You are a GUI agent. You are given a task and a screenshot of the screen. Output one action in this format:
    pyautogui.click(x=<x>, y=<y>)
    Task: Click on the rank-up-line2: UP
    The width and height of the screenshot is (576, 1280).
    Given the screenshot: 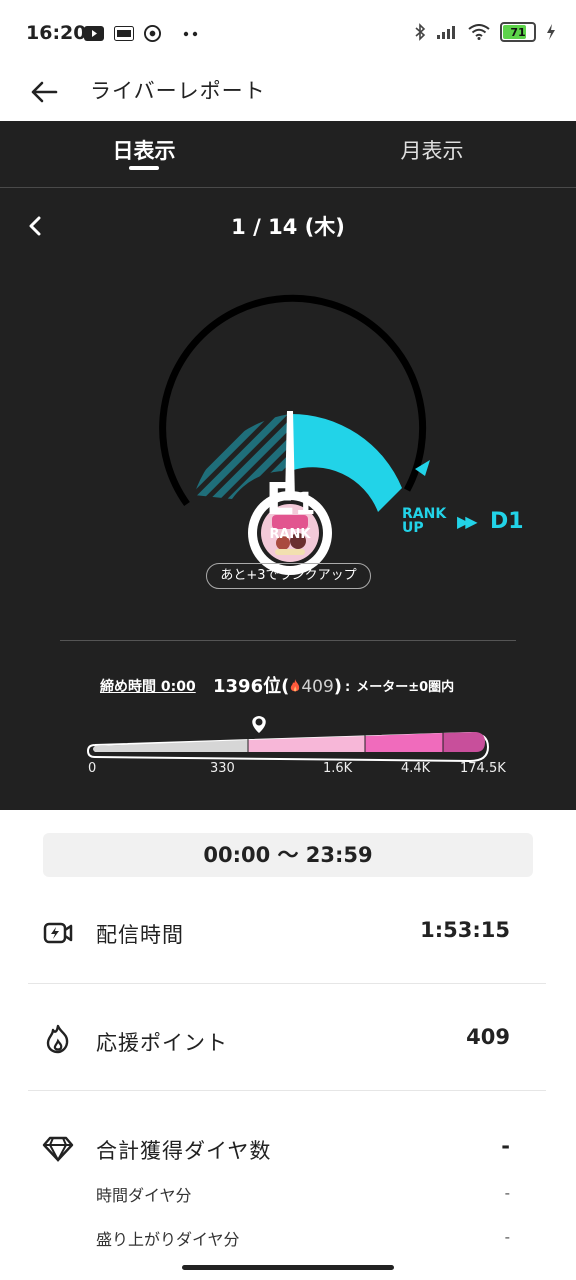 What is the action you would take?
    pyautogui.click(x=413, y=528)
    